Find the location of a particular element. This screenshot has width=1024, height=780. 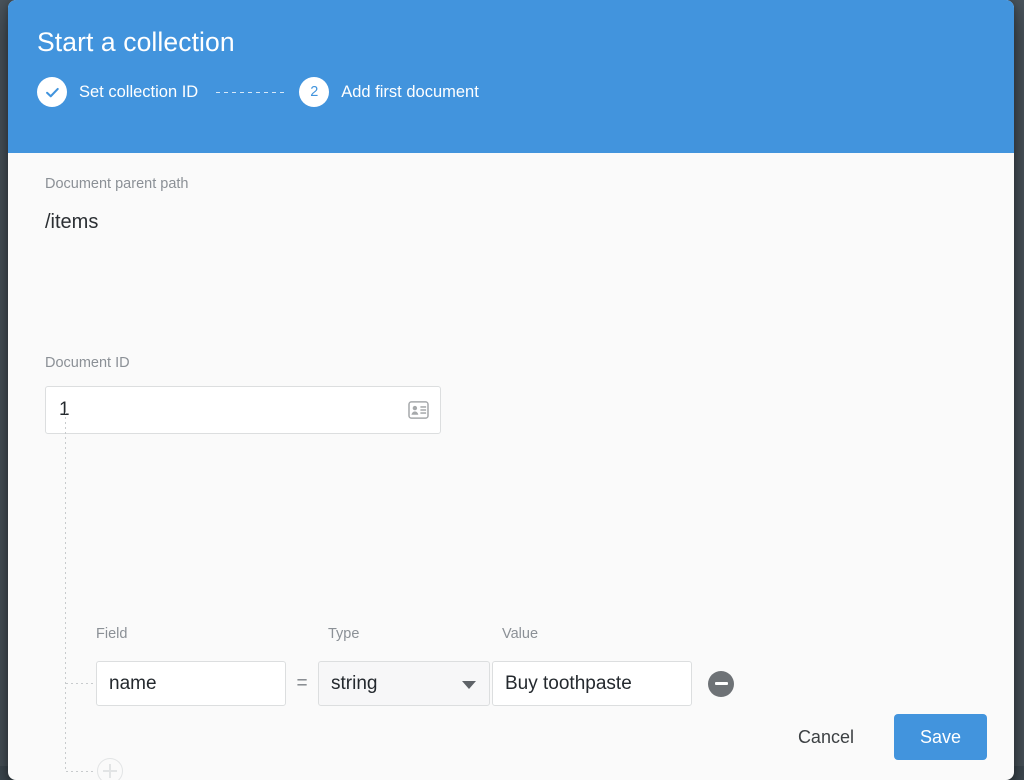

column-header-type: Type is located at coordinates (415, 634).